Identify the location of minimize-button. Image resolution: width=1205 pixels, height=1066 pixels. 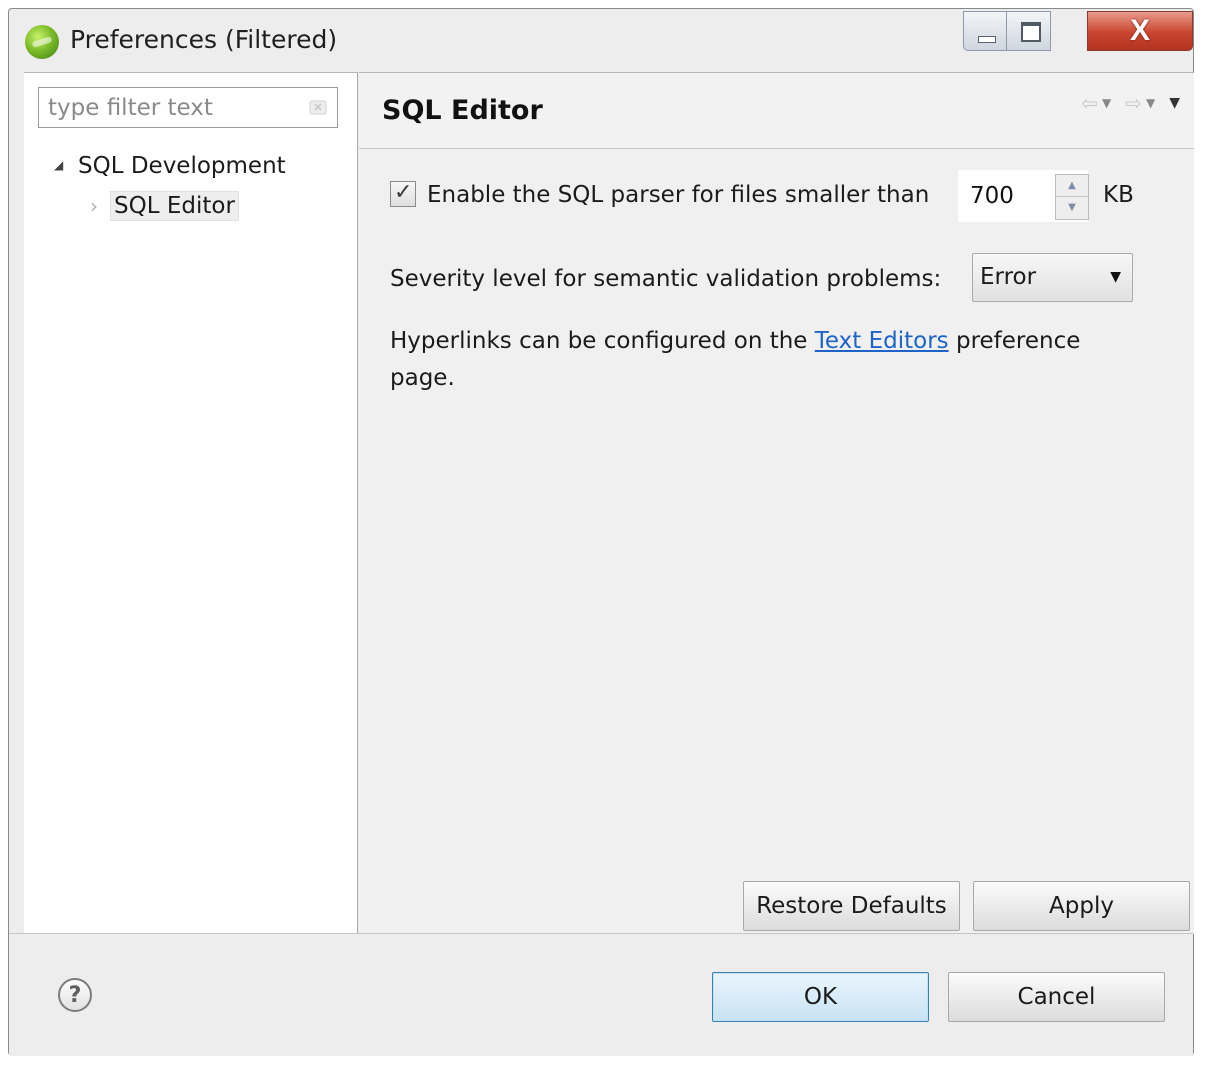
(985, 31).